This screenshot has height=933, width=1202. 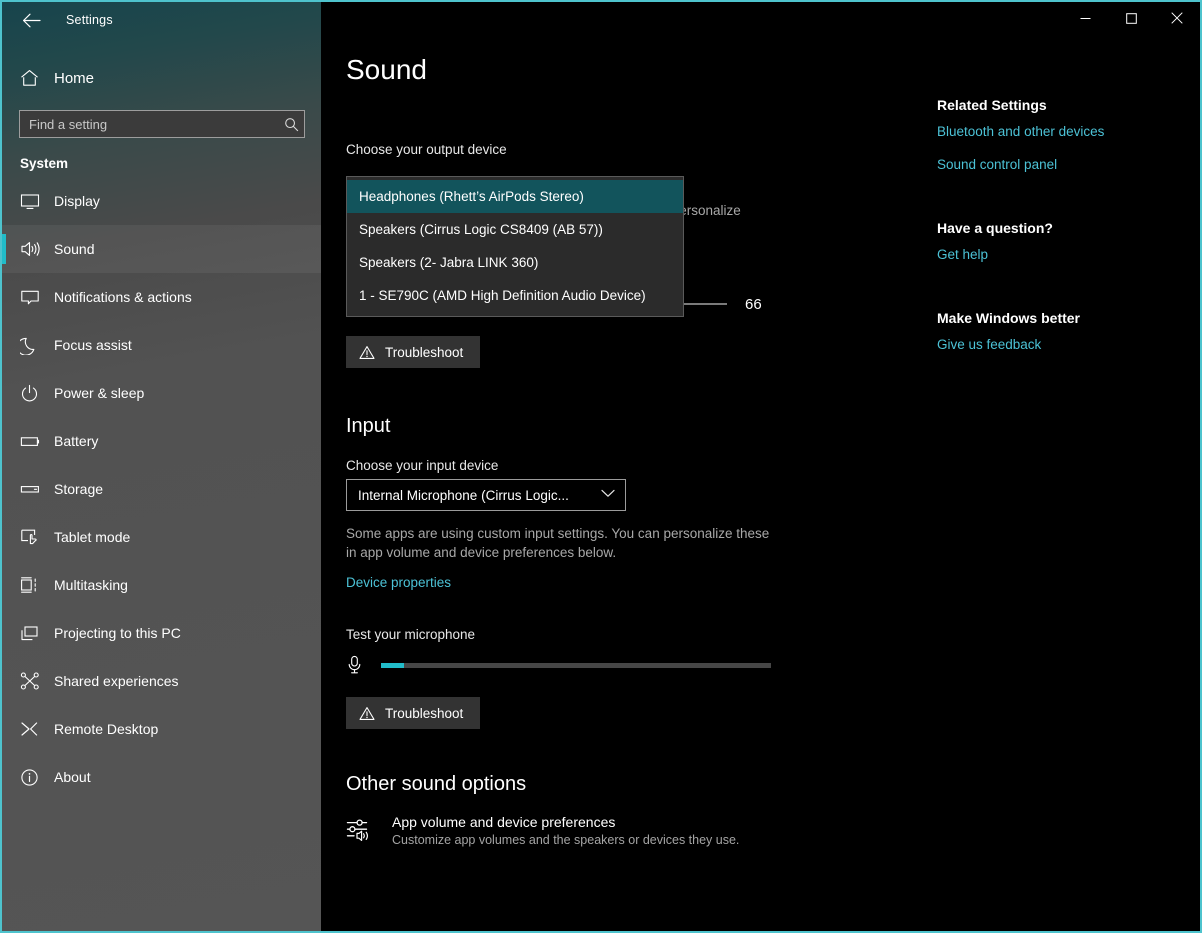 I want to click on microphone-level-meter, so click(x=576, y=665).